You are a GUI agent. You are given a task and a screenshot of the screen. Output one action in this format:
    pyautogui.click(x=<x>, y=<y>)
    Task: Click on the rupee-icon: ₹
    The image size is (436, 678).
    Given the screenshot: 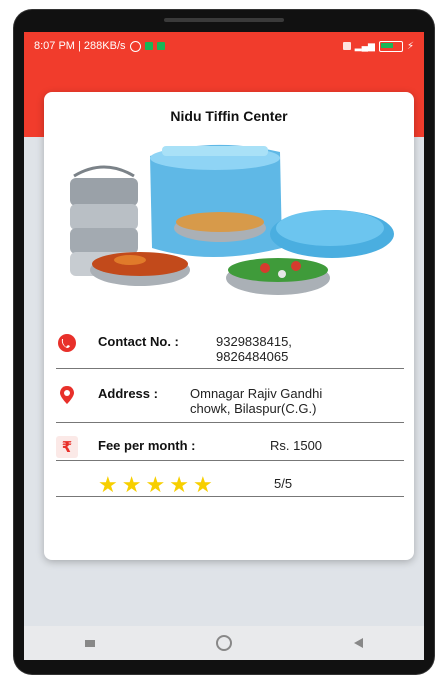 What is the action you would take?
    pyautogui.click(x=67, y=447)
    